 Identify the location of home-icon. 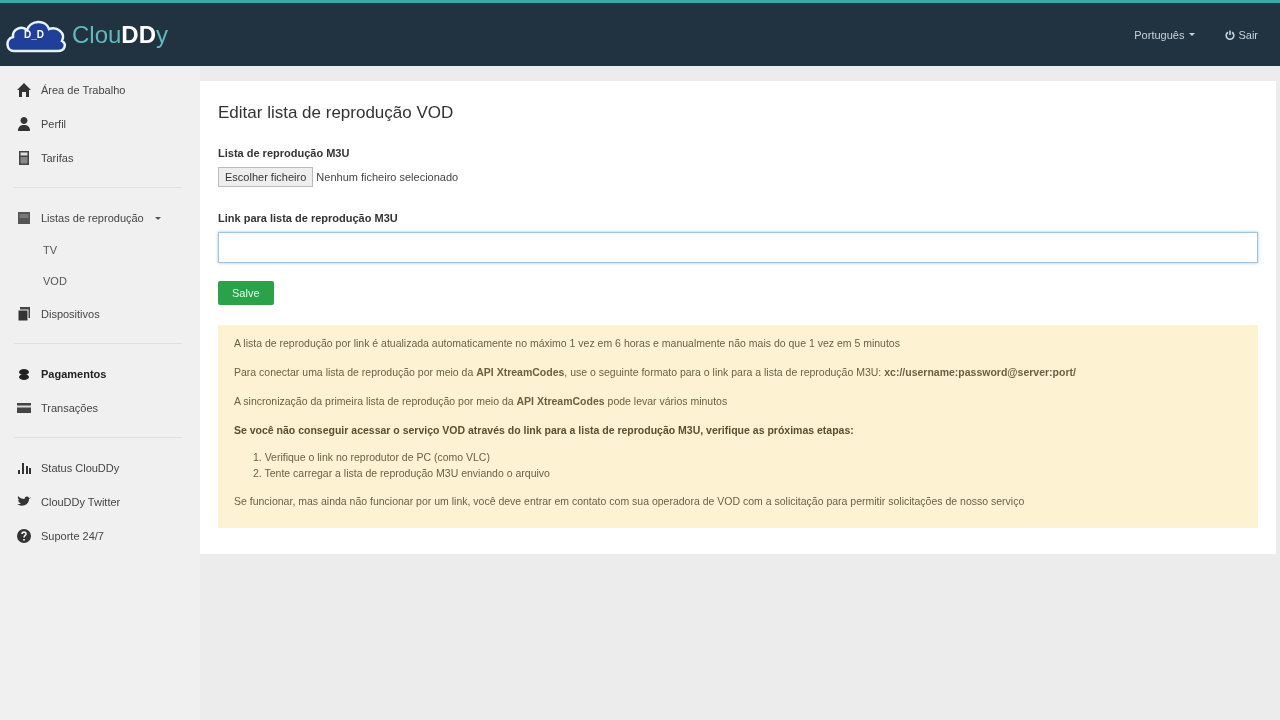
(24, 90).